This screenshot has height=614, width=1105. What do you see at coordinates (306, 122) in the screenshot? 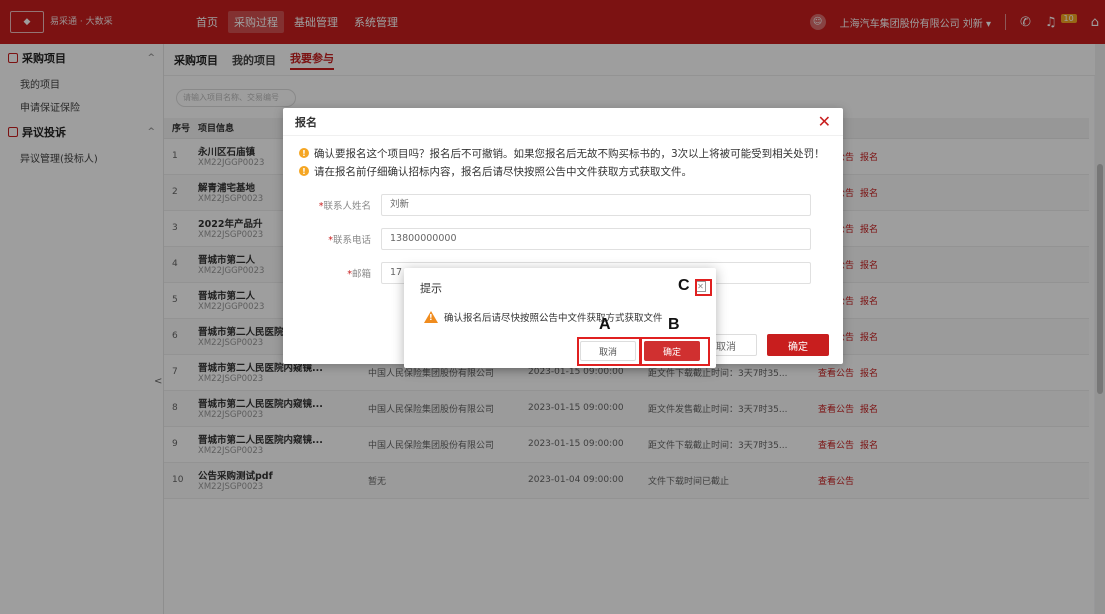
I see `register-dialog-title: 报名` at bounding box center [306, 122].